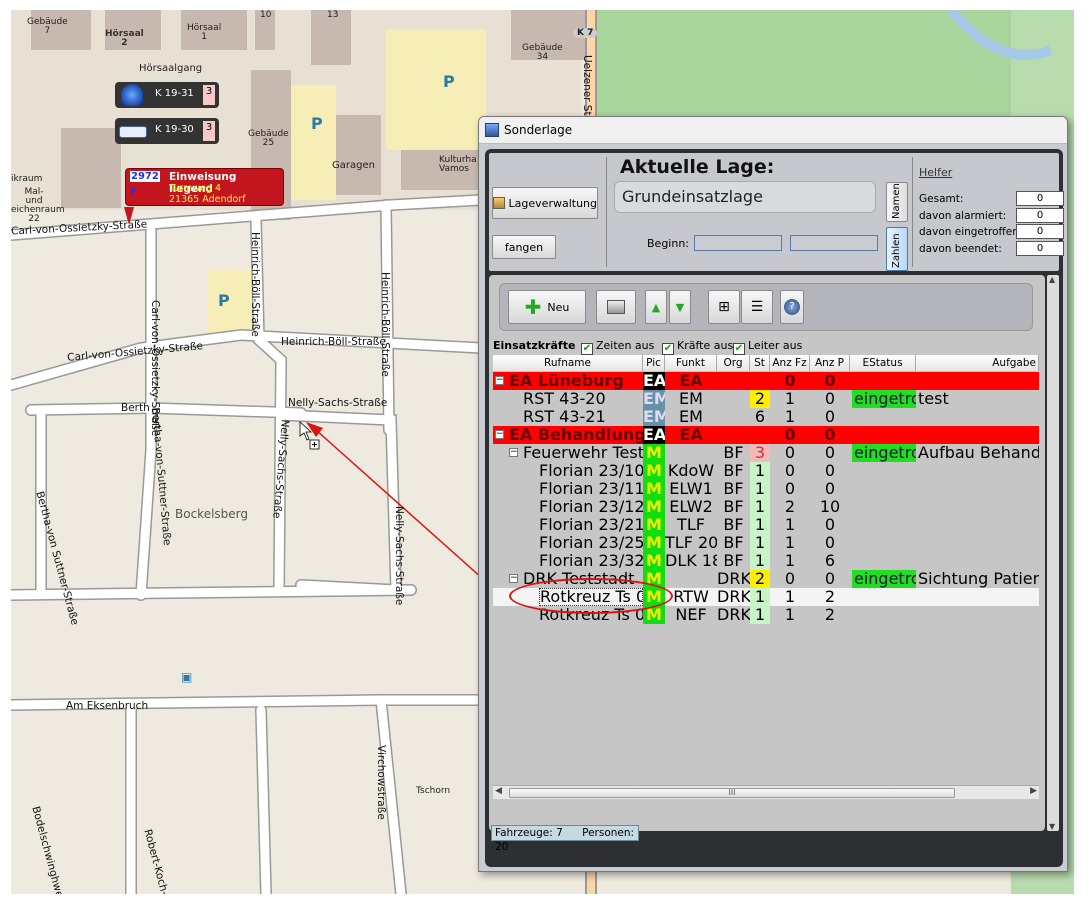 This screenshot has height=914, width=1089. I want to click on cell-org, so click(733, 417).